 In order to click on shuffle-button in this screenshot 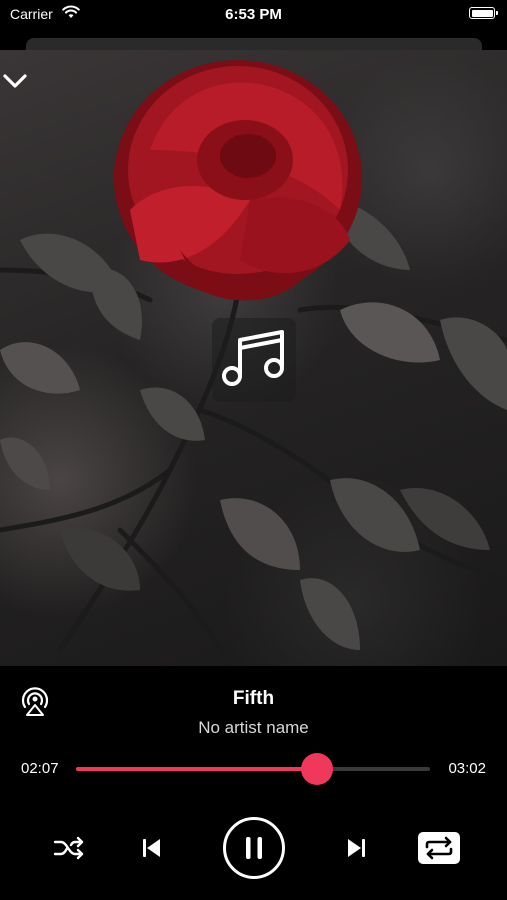, I will do `click(69, 848)`.